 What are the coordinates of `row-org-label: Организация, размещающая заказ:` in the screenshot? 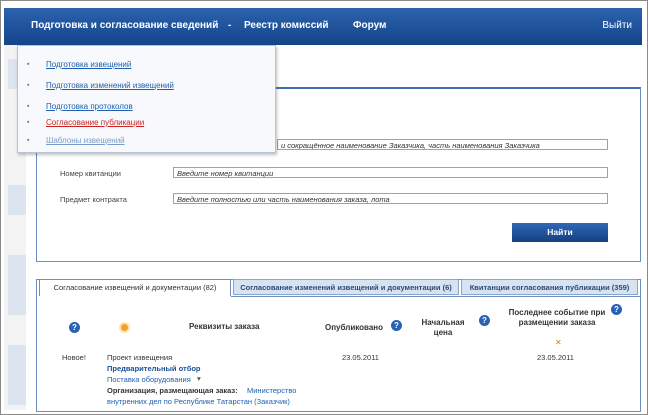 It's located at (172, 390).